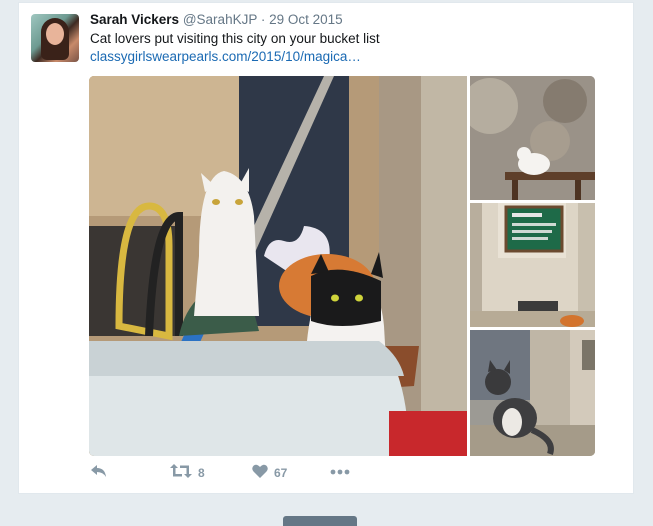 The height and width of the screenshot is (526, 653). What do you see at coordinates (181, 472) in the screenshot?
I see `retweet-icon` at bounding box center [181, 472].